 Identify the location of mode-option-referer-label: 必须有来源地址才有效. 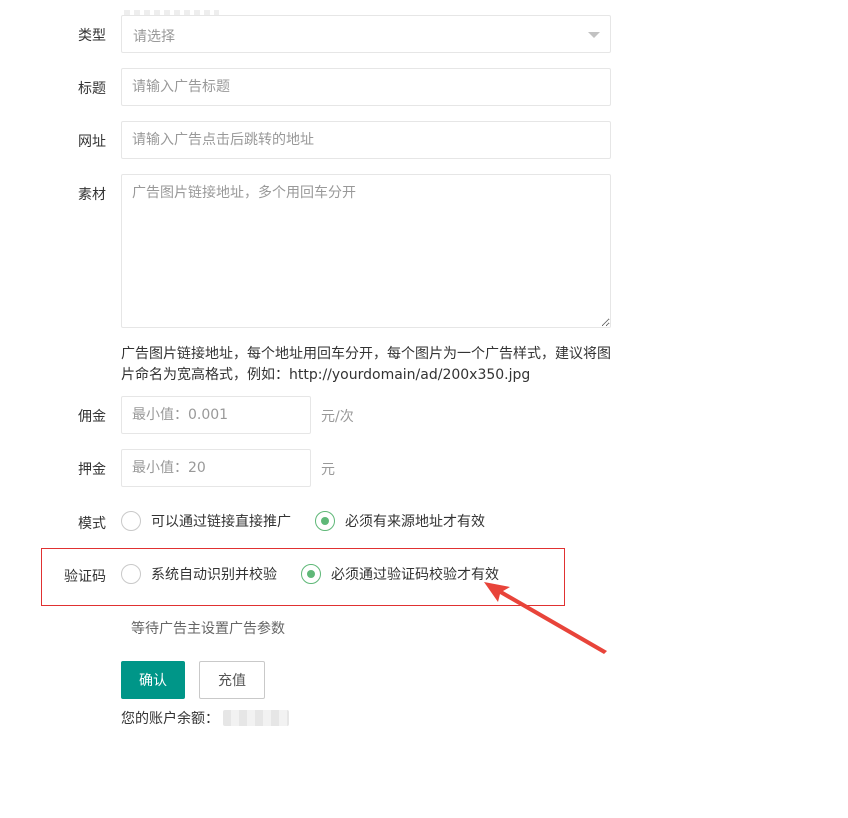
(415, 522).